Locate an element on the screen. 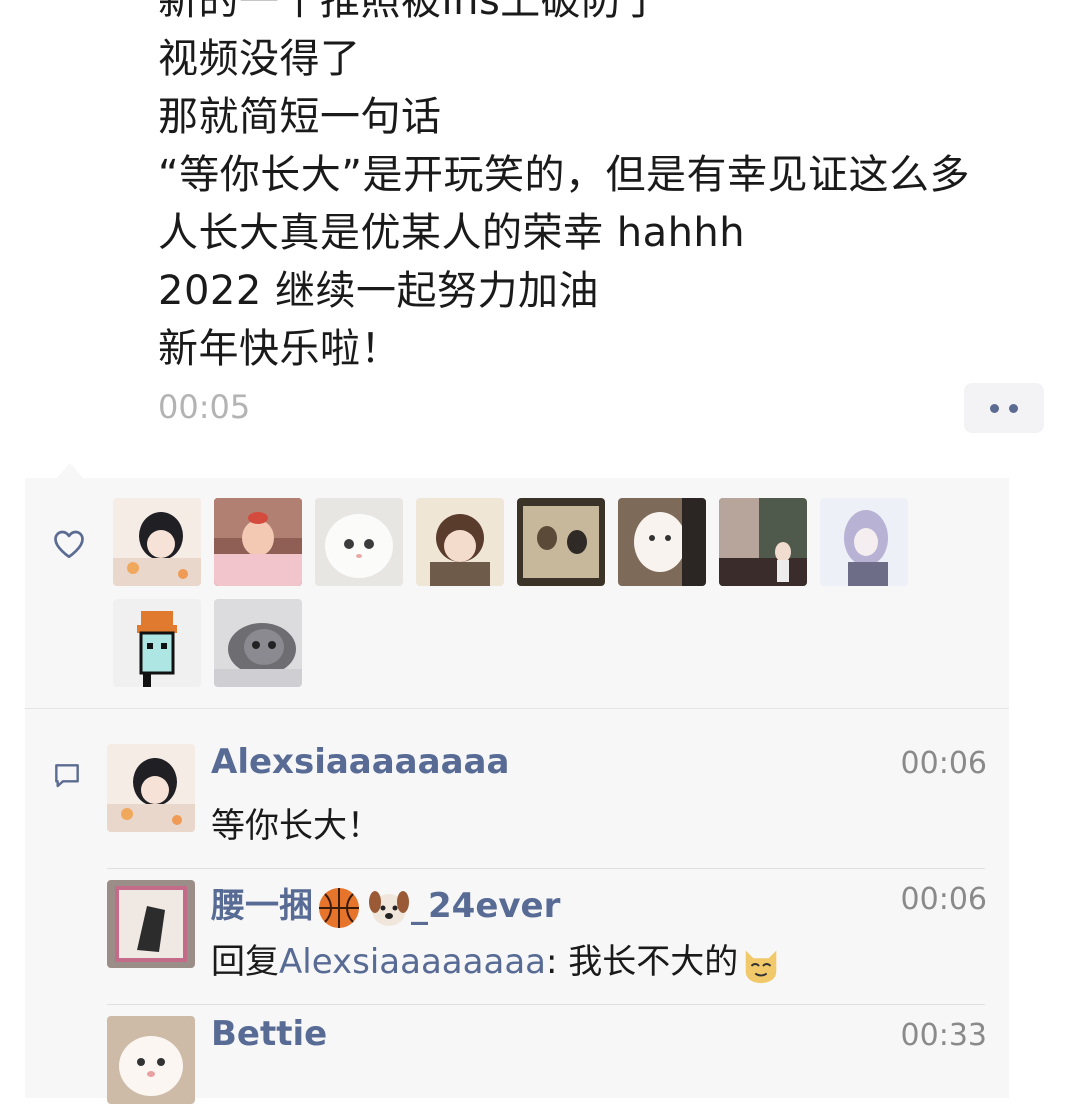 This screenshot has height=1104, width=1080. comment-text: 回复Alexsiaaaaaaaa: 我长不大的 is located at coordinates (496, 959).